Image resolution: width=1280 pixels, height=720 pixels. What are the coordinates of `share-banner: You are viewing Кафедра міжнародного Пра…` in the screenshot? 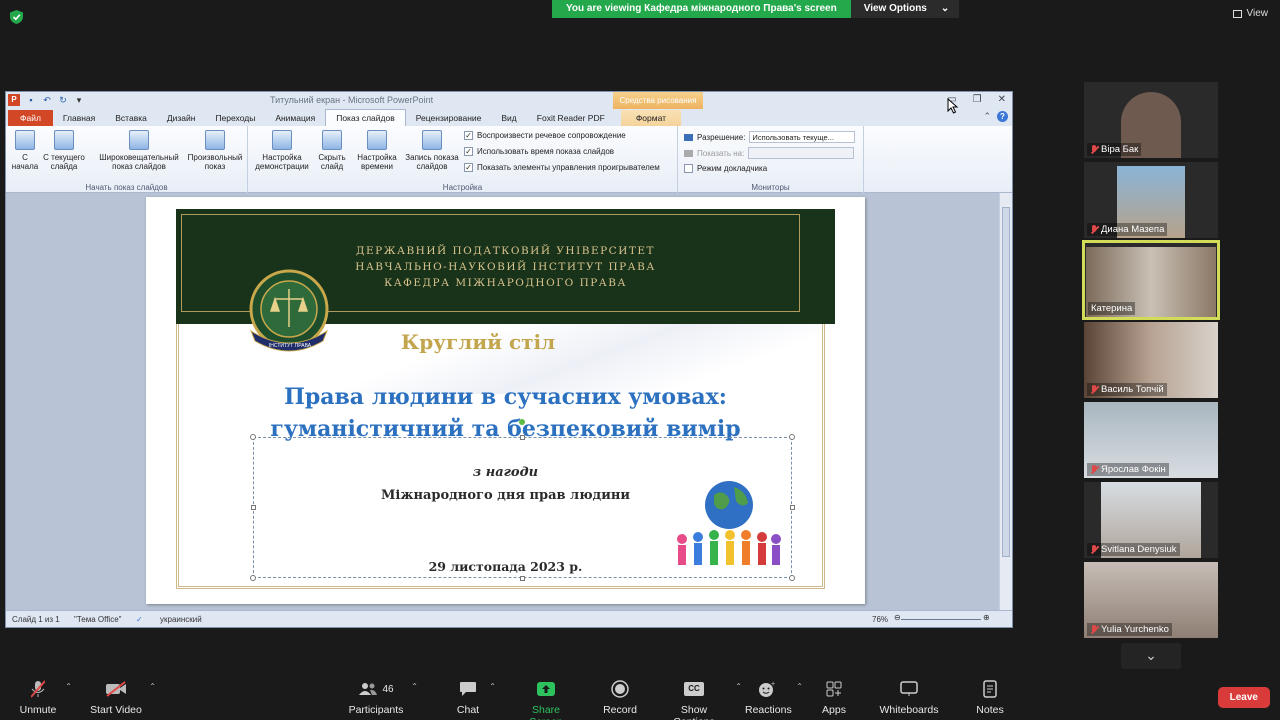 It's located at (756, 9).